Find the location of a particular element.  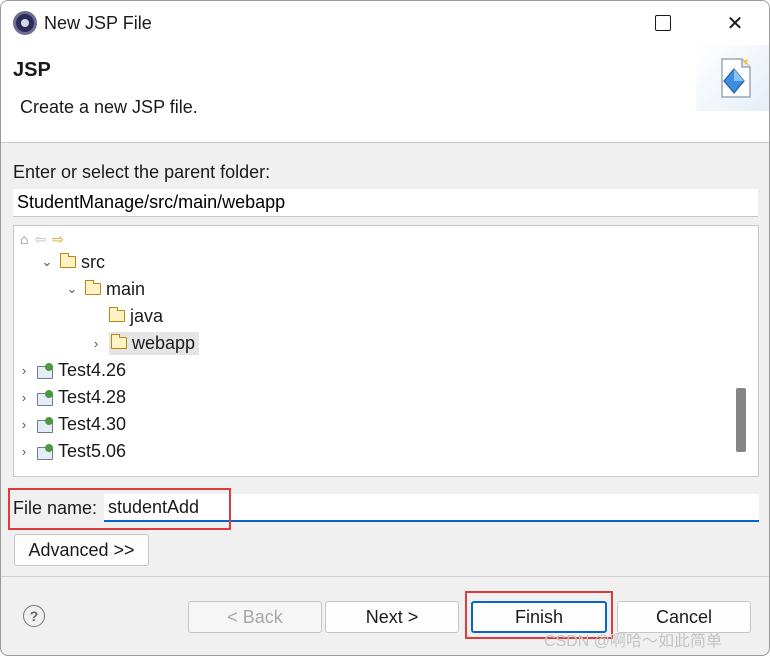

close-icon: ✕ is located at coordinates (735, 23).